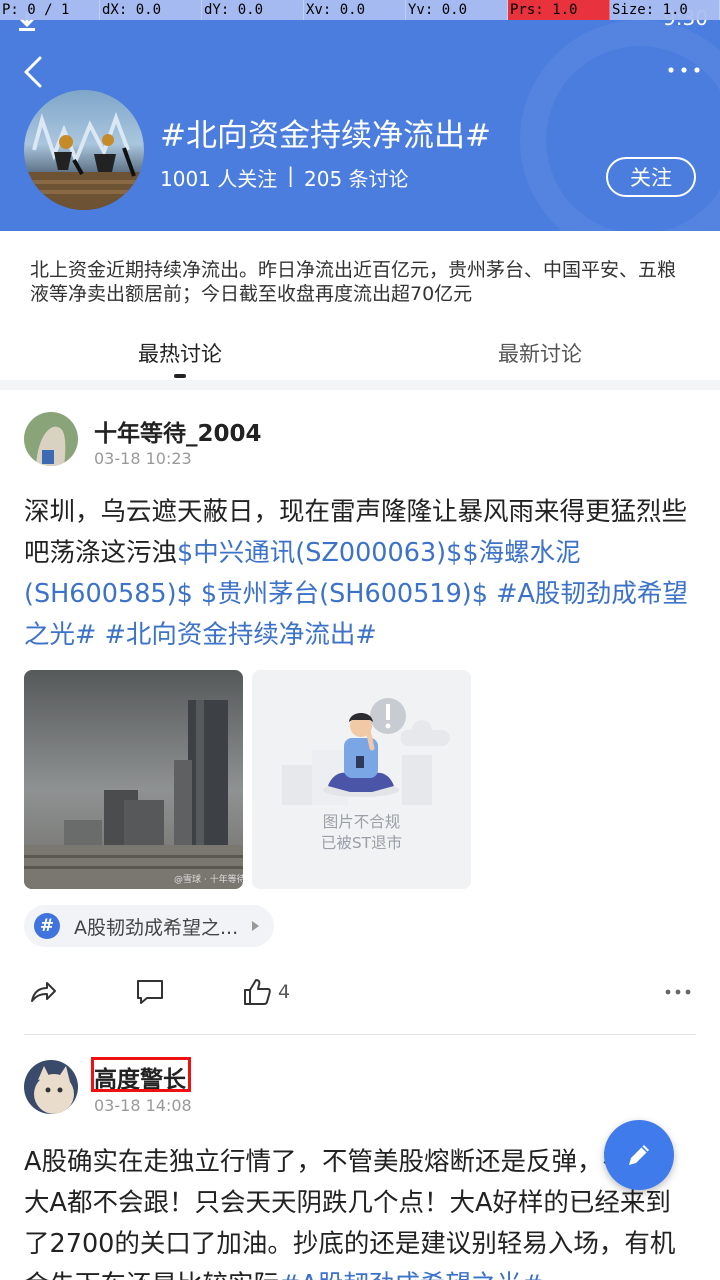  Describe the element at coordinates (665, 10) in the screenshot. I see `debug-size: Size: 1.0` at that location.